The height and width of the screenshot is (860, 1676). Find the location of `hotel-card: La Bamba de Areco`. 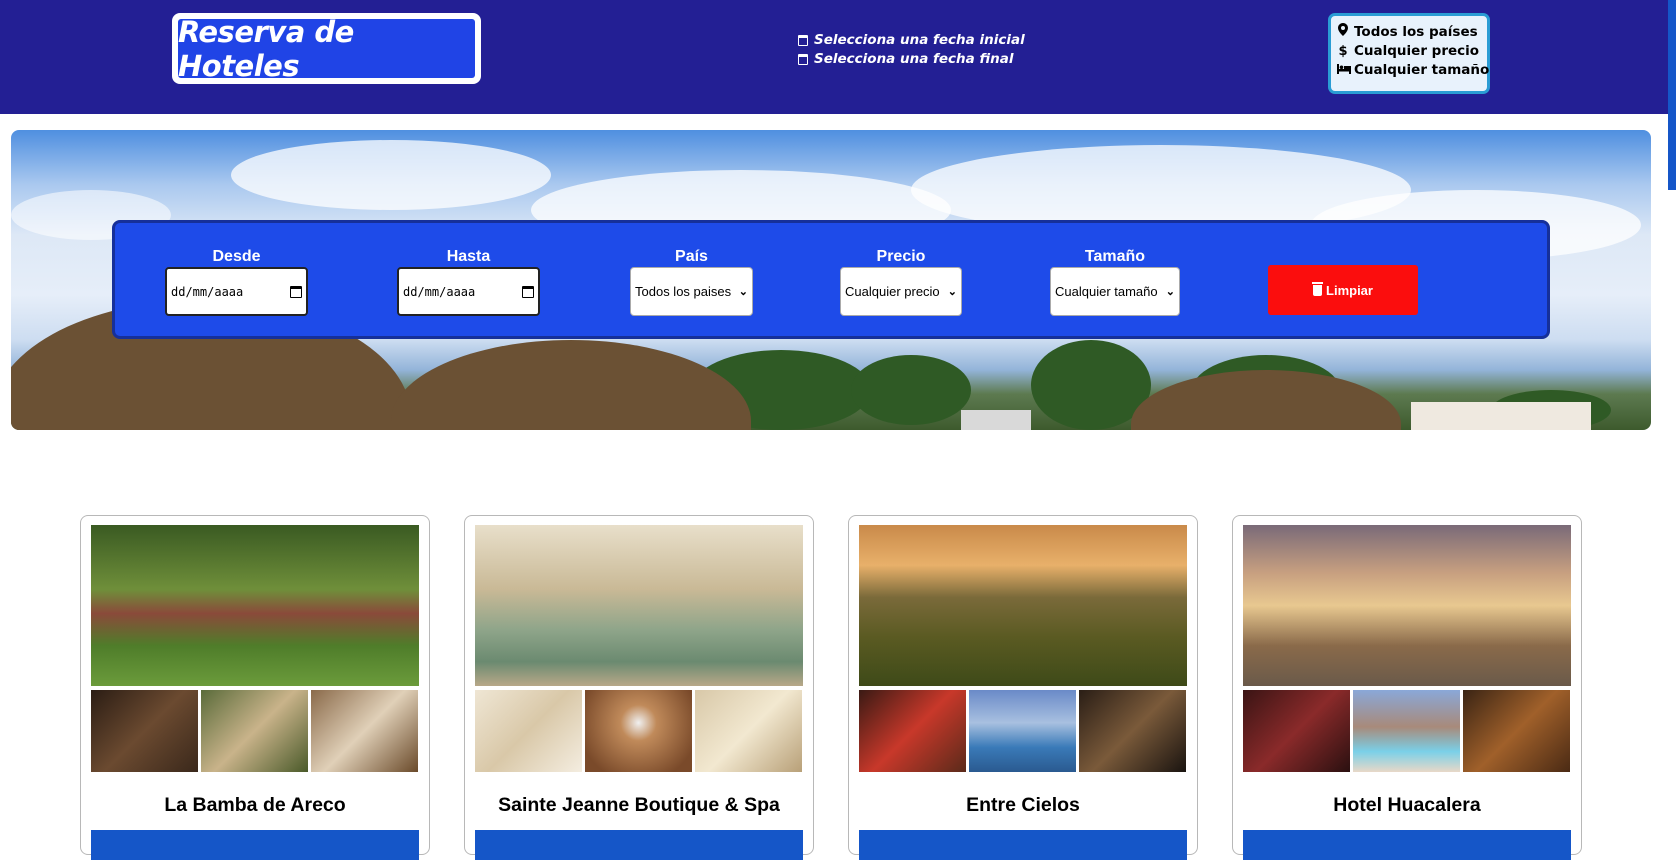

hotel-card: La Bamba de Areco is located at coordinates (255, 687).